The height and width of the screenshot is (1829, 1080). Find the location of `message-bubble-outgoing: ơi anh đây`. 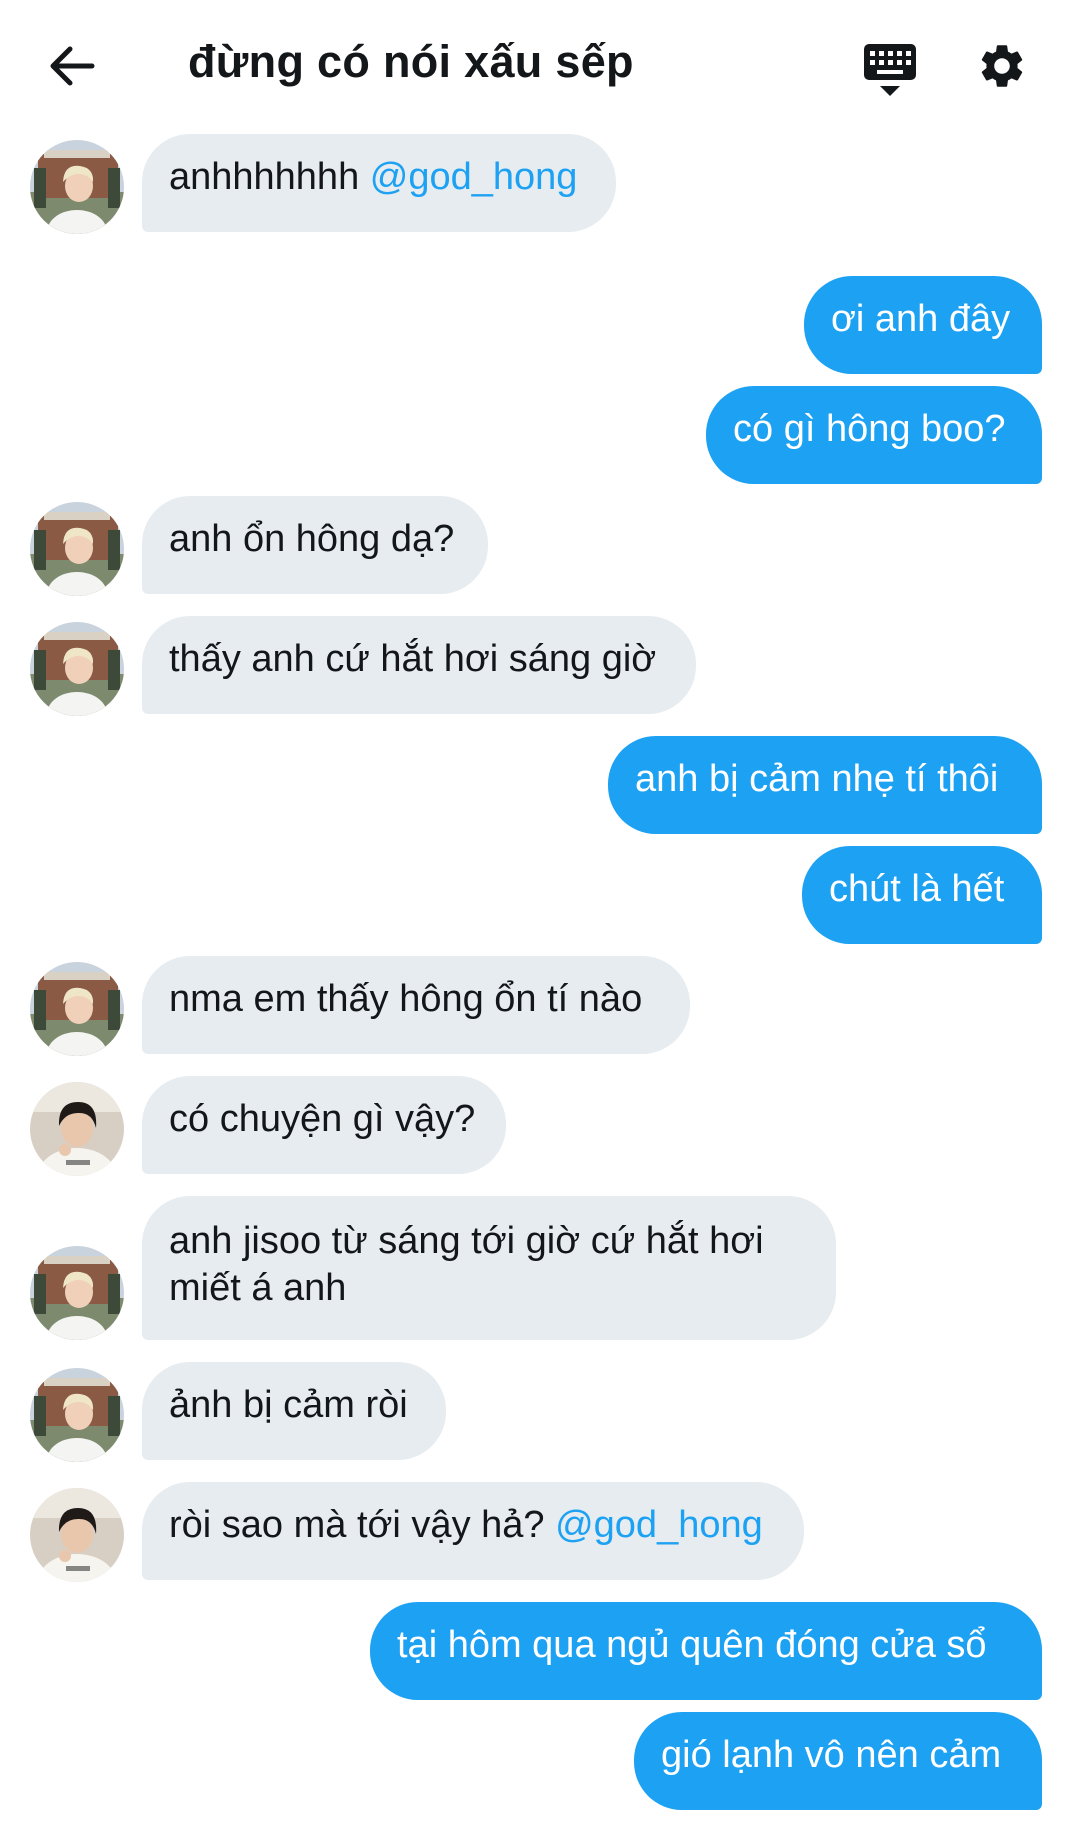

message-bubble-outgoing: ơi anh đây is located at coordinates (923, 325).